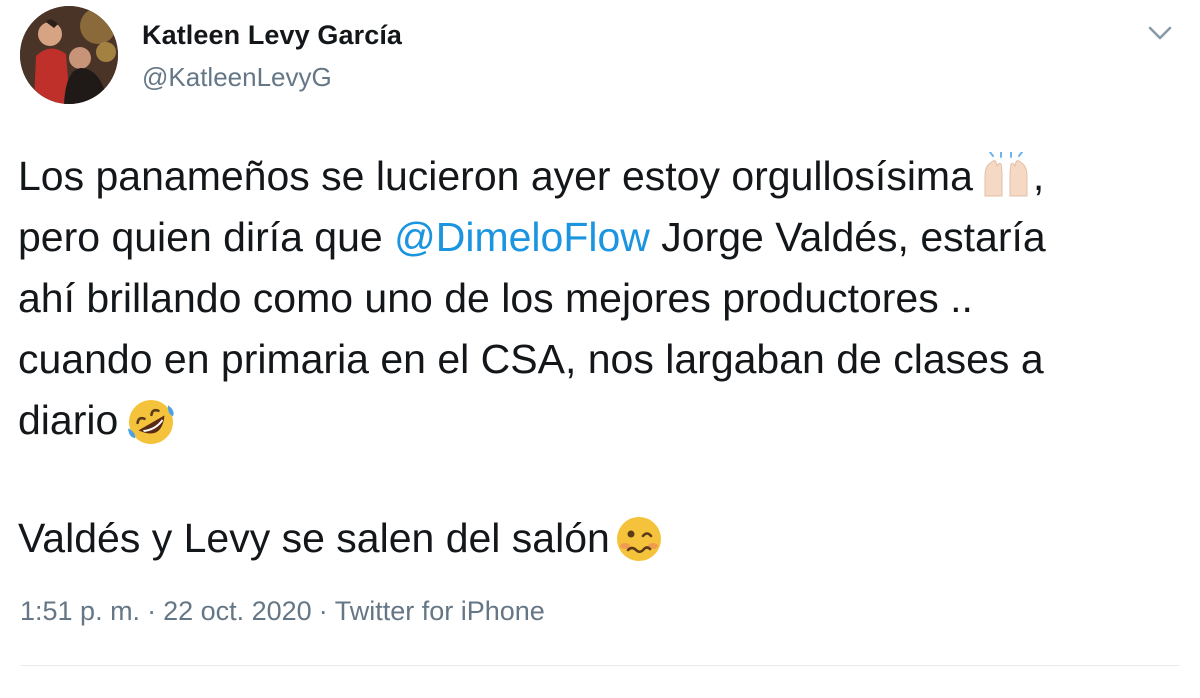  Describe the element at coordinates (237, 611) in the screenshot. I see `tweet-date: 22 oct. 2020` at that location.